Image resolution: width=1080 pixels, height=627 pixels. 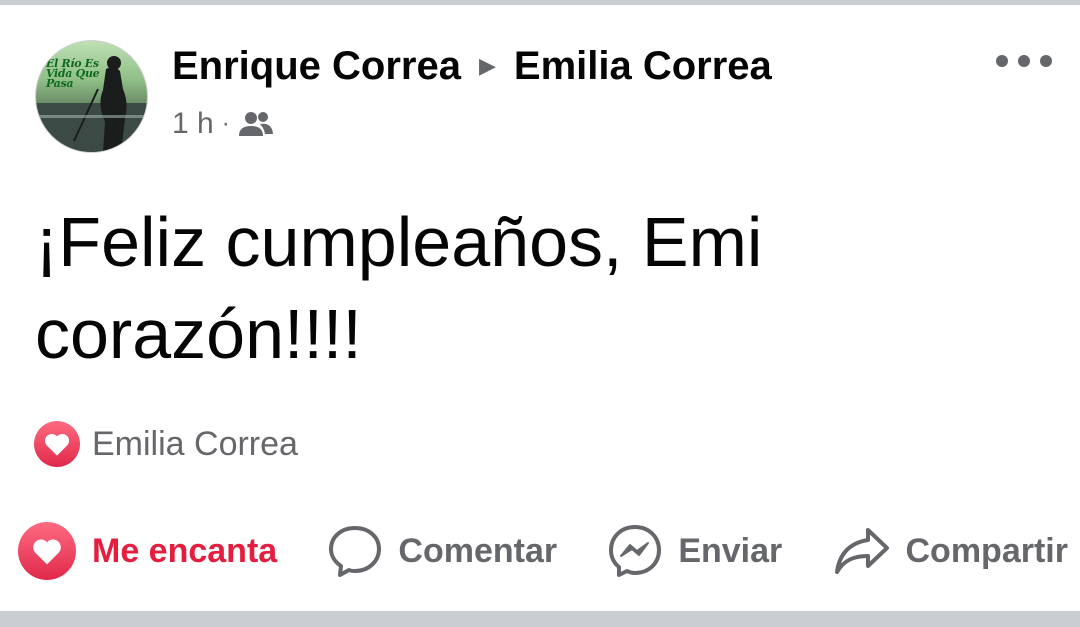 What do you see at coordinates (635, 551) in the screenshot?
I see `messenger-icon` at bounding box center [635, 551].